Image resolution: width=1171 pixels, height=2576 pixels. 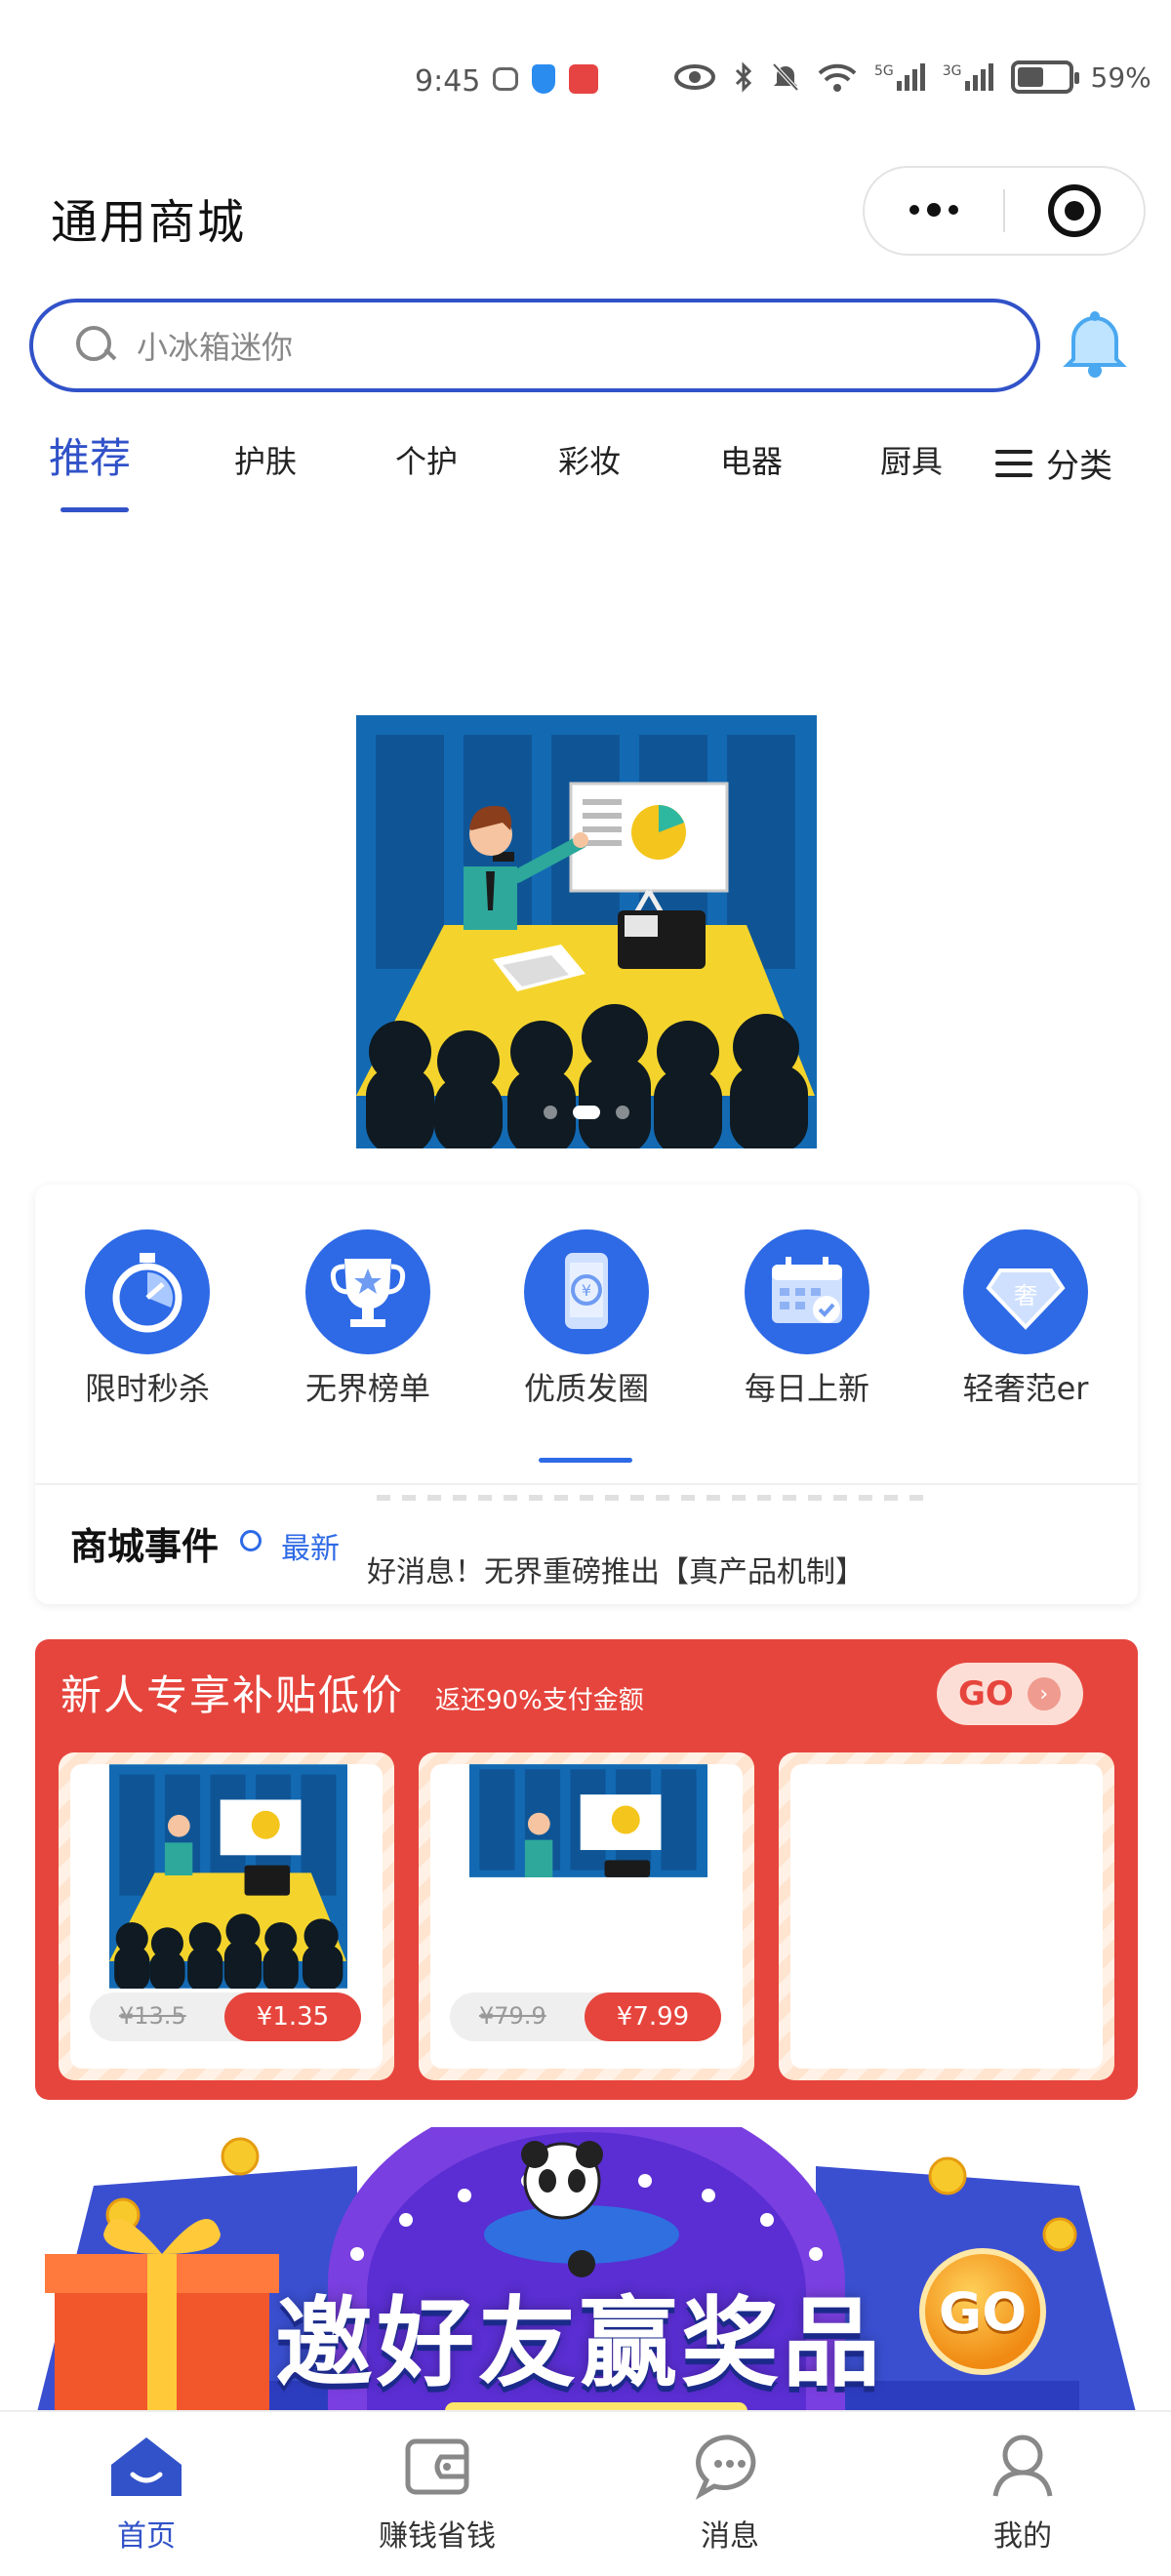 What do you see at coordinates (968, 77) in the screenshot?
I see `signal-3g-icon: 3G` at bounding box center [968, 77].